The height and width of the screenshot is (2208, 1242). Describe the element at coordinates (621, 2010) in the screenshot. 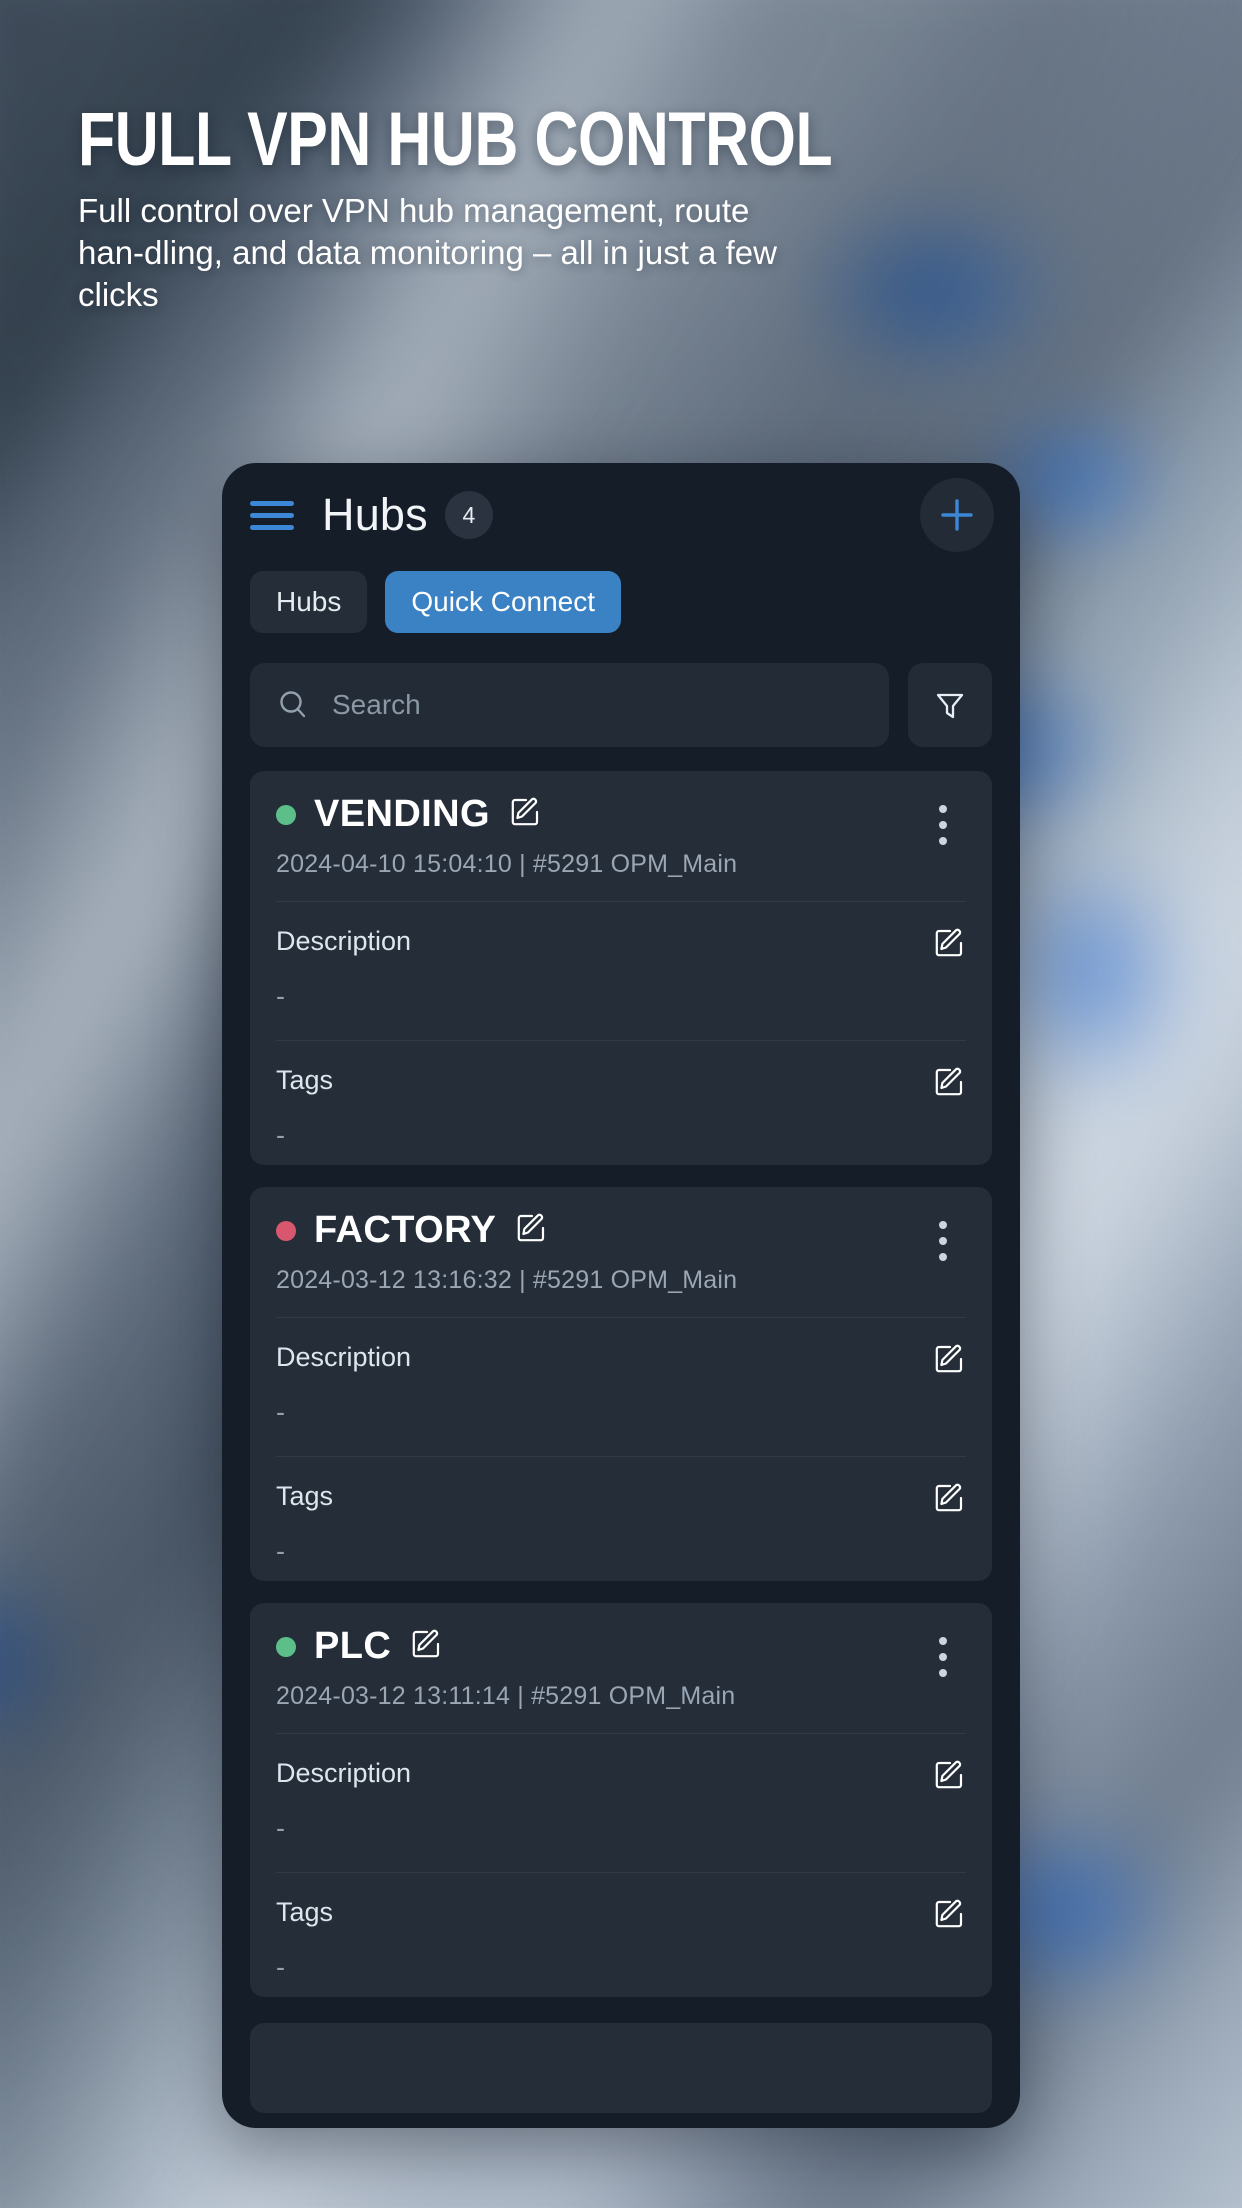

I see `list-gap` at that location.